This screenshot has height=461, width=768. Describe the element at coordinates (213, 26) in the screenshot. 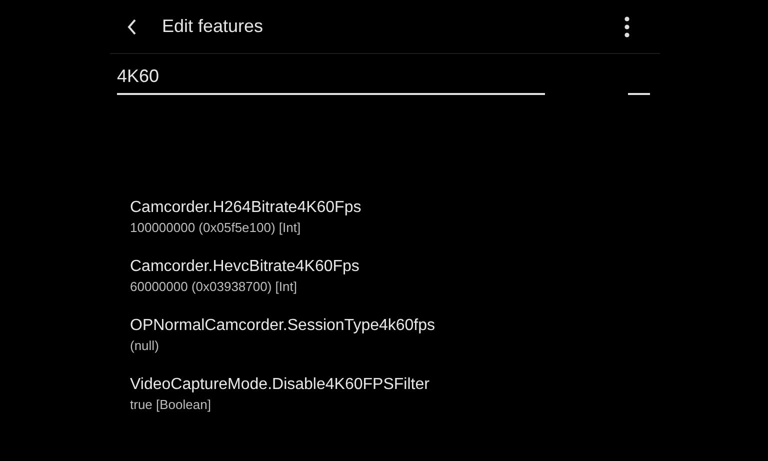

I see `screen-title: Edit features` at that location.